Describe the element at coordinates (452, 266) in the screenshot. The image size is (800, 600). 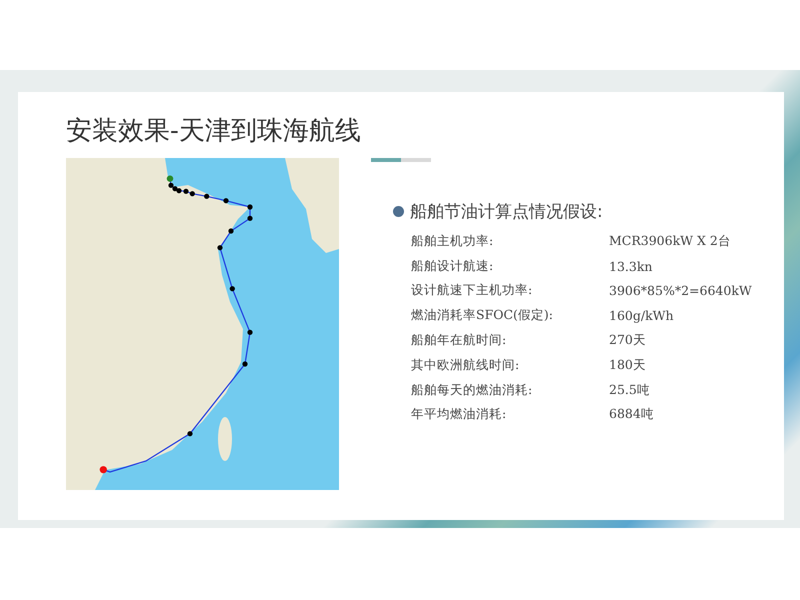
I see `parameter-label: 船舶设计航速:` at that location.